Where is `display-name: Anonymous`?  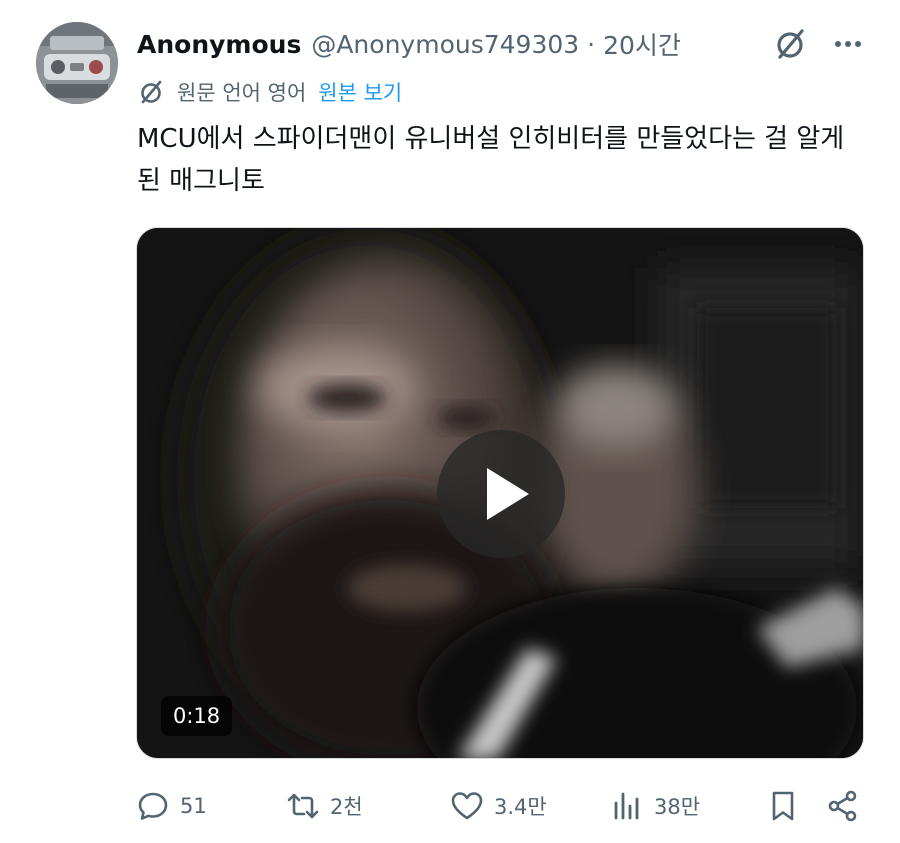 display-name: Anonymous is located at coordinates (219, 44).